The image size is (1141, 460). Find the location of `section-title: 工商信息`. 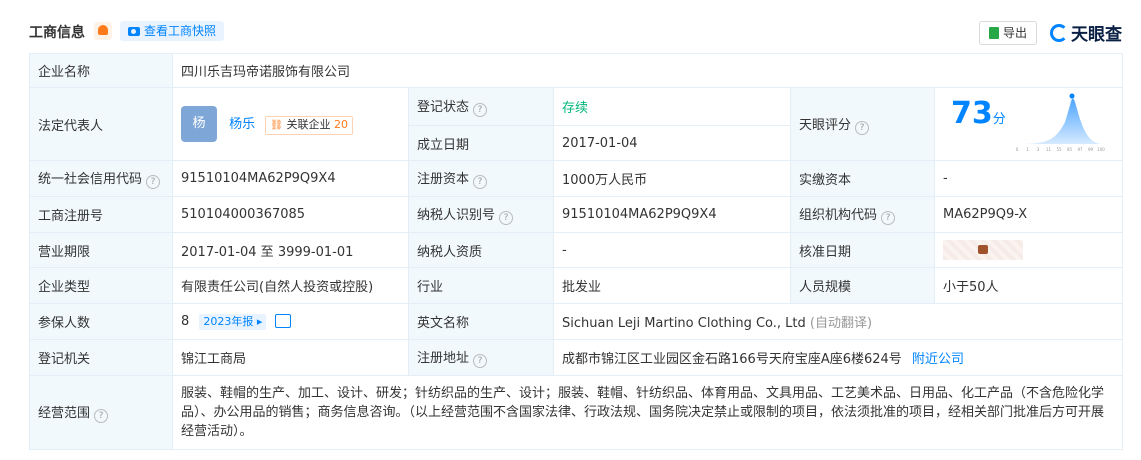

section-title: 工商信息 is located at coordinates (57, 33).